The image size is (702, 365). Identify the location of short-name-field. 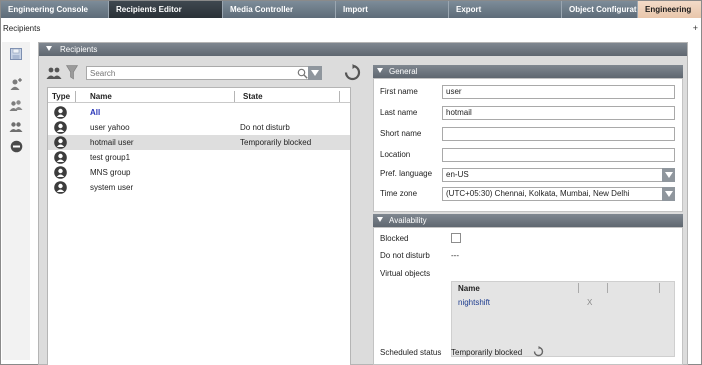
(558, 134).